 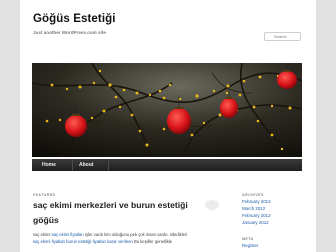 What do you see at coordinates (86, 165) in the screenshot?
I see `nav-item-about: About` at bounding box center [86, 165].